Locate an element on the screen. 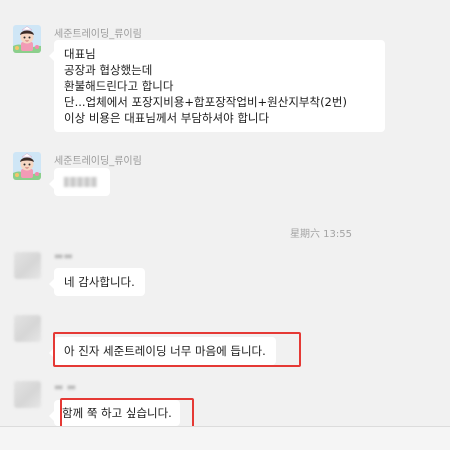  message-line: 네 감사합니다. is located at coordinates (99, 282).